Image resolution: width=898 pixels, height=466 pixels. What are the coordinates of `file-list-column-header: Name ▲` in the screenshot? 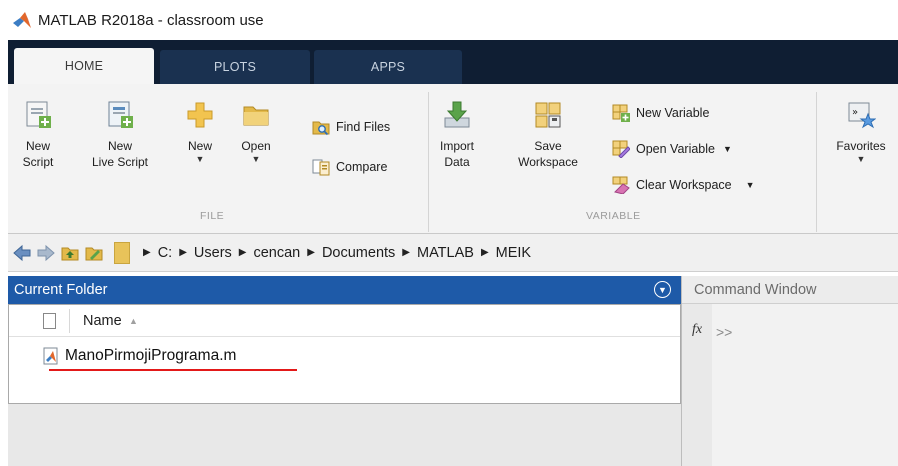 It's located at (344, 321).